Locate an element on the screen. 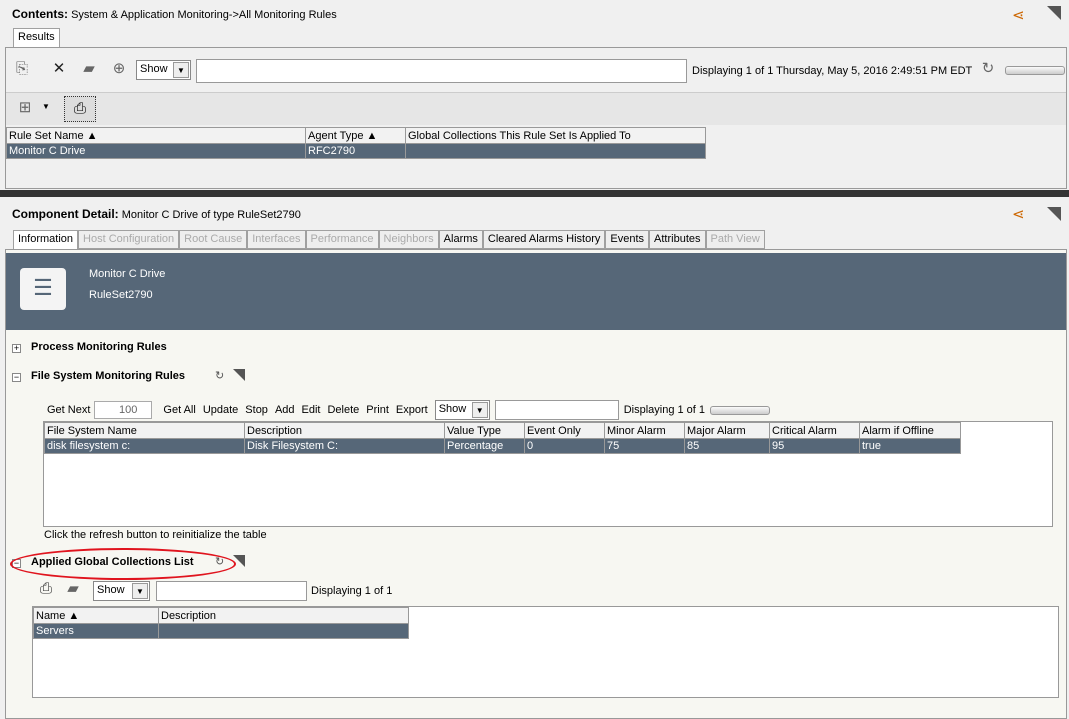  tab-path-view: Path View is located at coordinates (735, 239).